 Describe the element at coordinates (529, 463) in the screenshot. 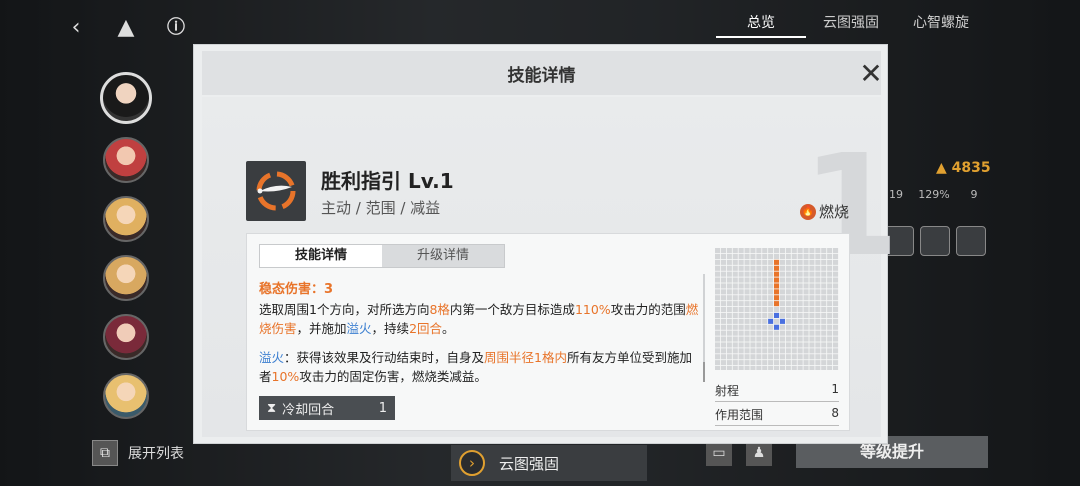

I see `cloud-upgrade-label: 云图强固` at that location.